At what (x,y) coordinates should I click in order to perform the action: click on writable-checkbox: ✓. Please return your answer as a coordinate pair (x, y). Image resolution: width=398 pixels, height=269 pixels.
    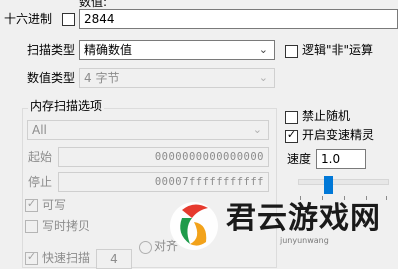
    Looking at the image, I should click on (31, 204).